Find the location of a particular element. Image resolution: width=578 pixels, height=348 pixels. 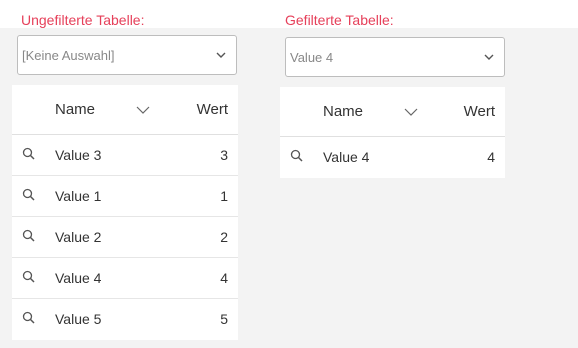

unfiltered-title: Ungefilterte Tabelle: is located at coordinates (83, 20).